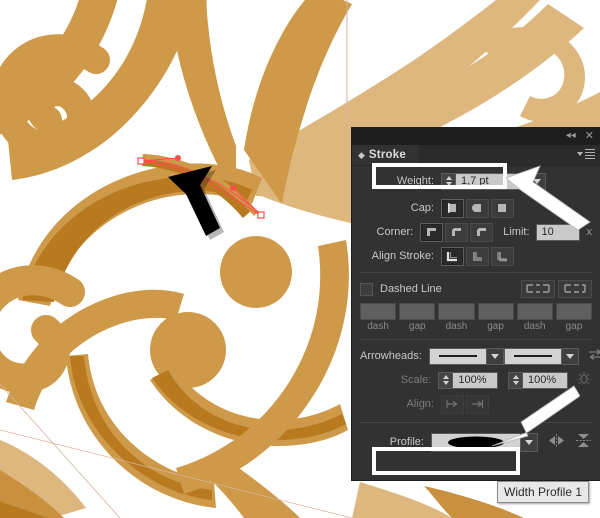 The width and height of the screenshot is (600, 518). Describe the element at coordinates (590, 154) in the screenshot. I see `hamburger-icon` at that location.